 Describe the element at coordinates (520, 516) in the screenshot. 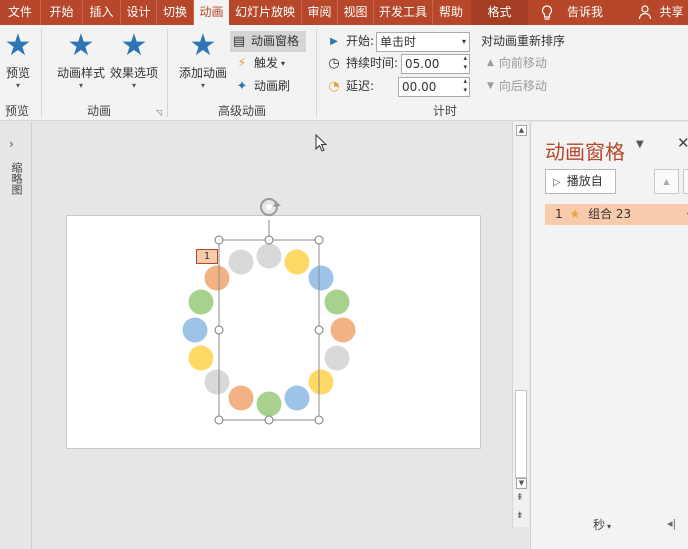

I see `next-slide-icon: ⇟` at that location.